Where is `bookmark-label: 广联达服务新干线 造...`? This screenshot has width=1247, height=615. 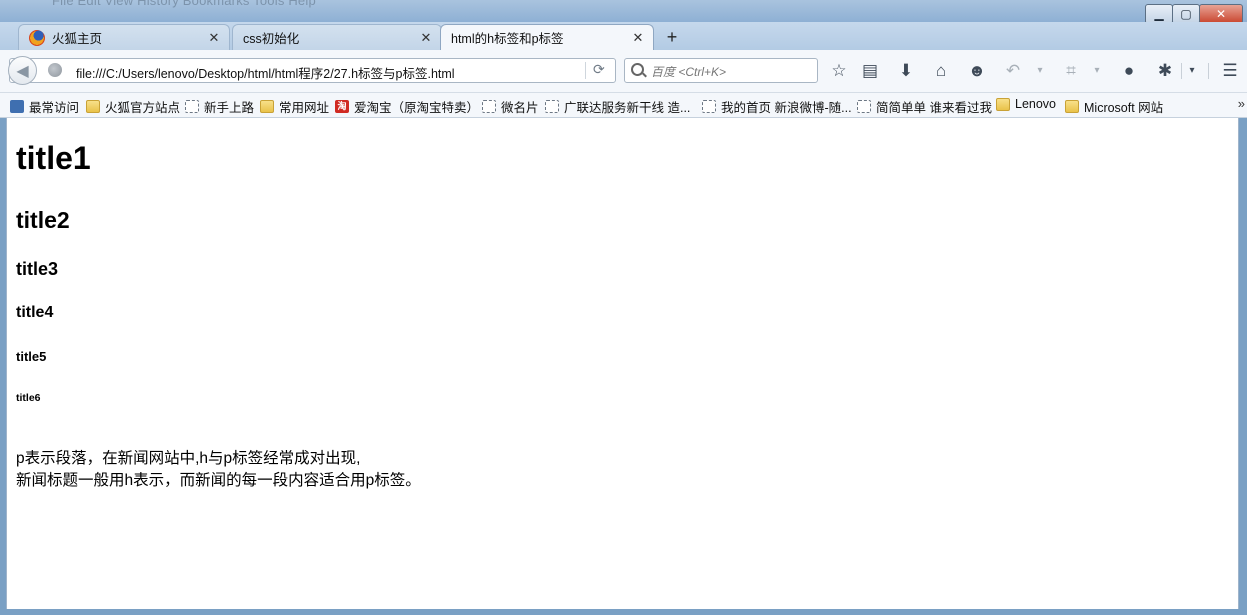
bookmark-label: 广联达服务新干线 造... is located at coordinates (627, 108).